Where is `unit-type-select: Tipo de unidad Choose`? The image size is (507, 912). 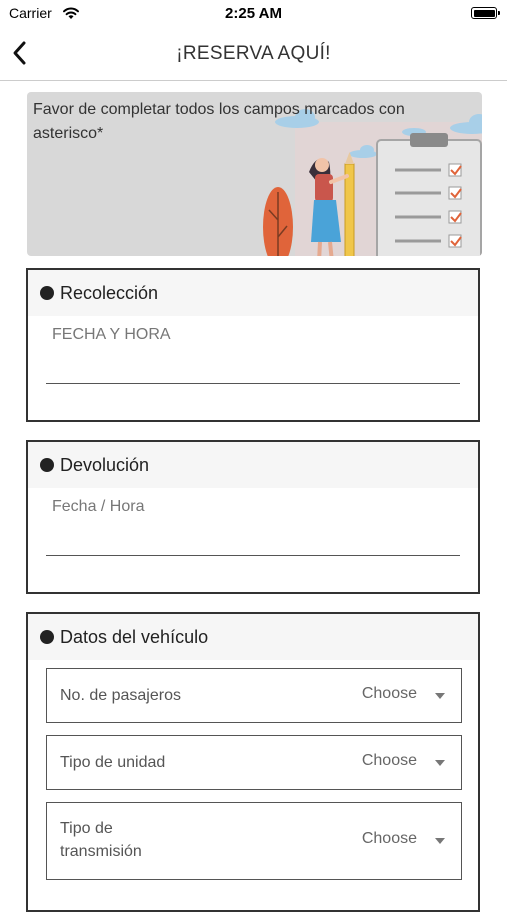 unit-type-select: Tipo de unidad Choose is located at coordinates (254, 762).